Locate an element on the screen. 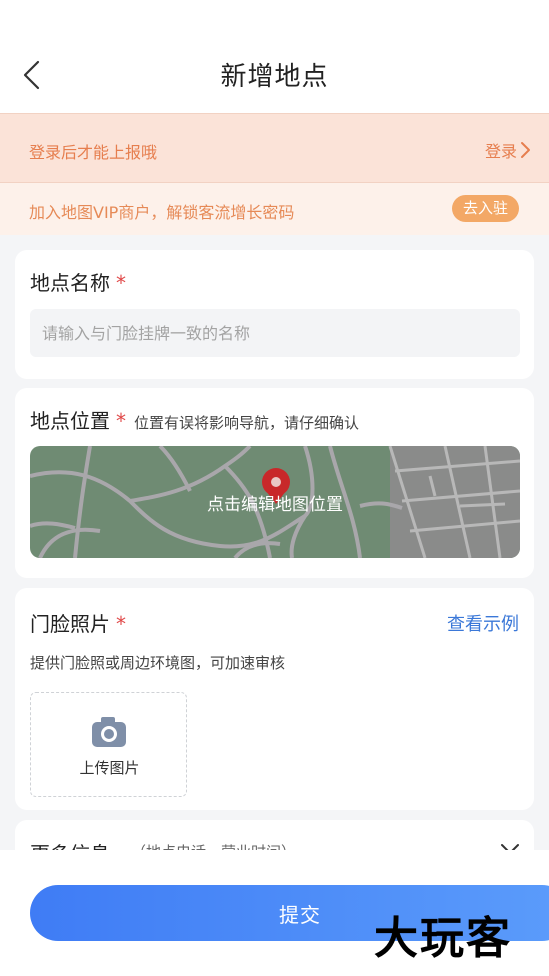  vip-banner: 加入地图VIP商户，解锁客流增长密码 去入驻 is located at coordinates (274, 209).